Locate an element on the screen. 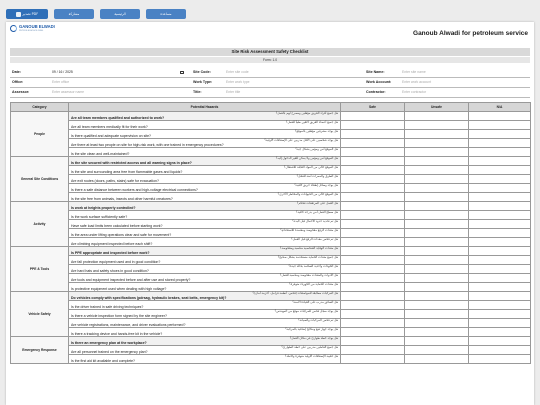 Image resolution: width=540 pixels, height=405 pixels. site-code-input: Enter site code is located at coordinates (237, 72).